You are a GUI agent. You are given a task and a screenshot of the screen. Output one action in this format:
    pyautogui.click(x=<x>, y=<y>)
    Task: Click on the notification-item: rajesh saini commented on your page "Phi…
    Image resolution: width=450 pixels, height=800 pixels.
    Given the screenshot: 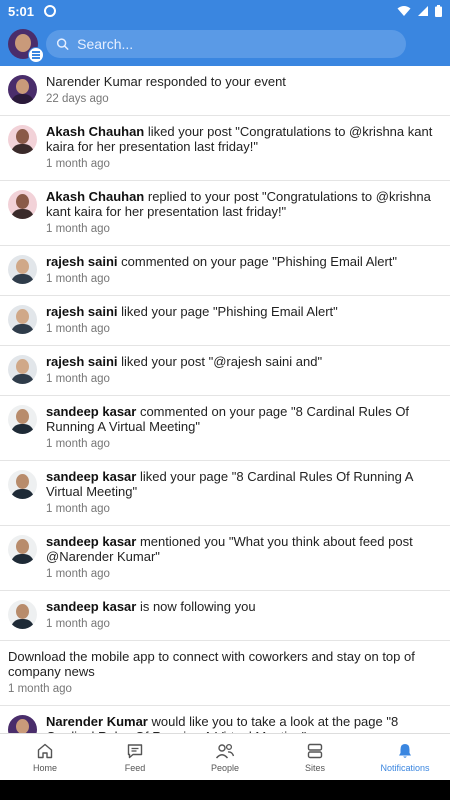 What is the action you would take?
    pyautogui.click(x=225, y=271)
    